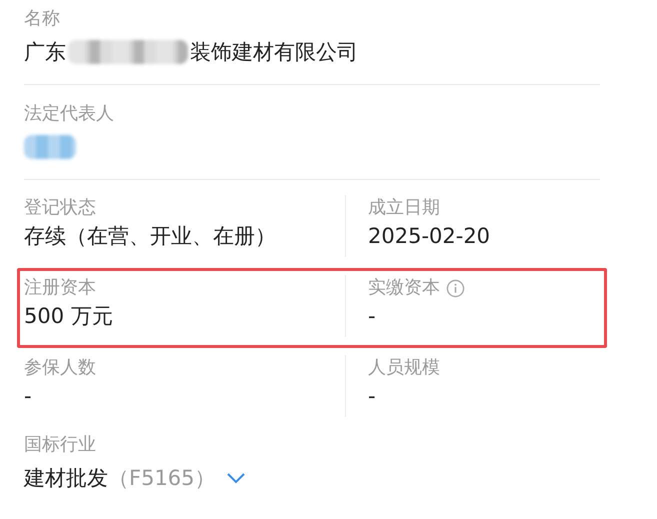 The image size is (657, 519). Describe the element at coordinates (60, 445) in the screenshot. I see `field-label: 国标行业` at that location.